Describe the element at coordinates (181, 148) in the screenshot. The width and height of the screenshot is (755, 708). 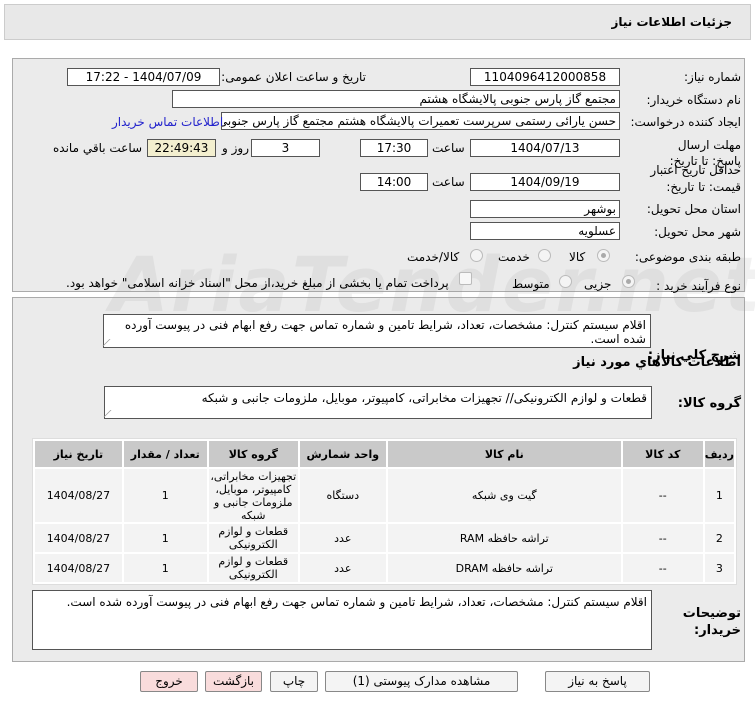
I see `remaining-time: 22:49:43` at that location.